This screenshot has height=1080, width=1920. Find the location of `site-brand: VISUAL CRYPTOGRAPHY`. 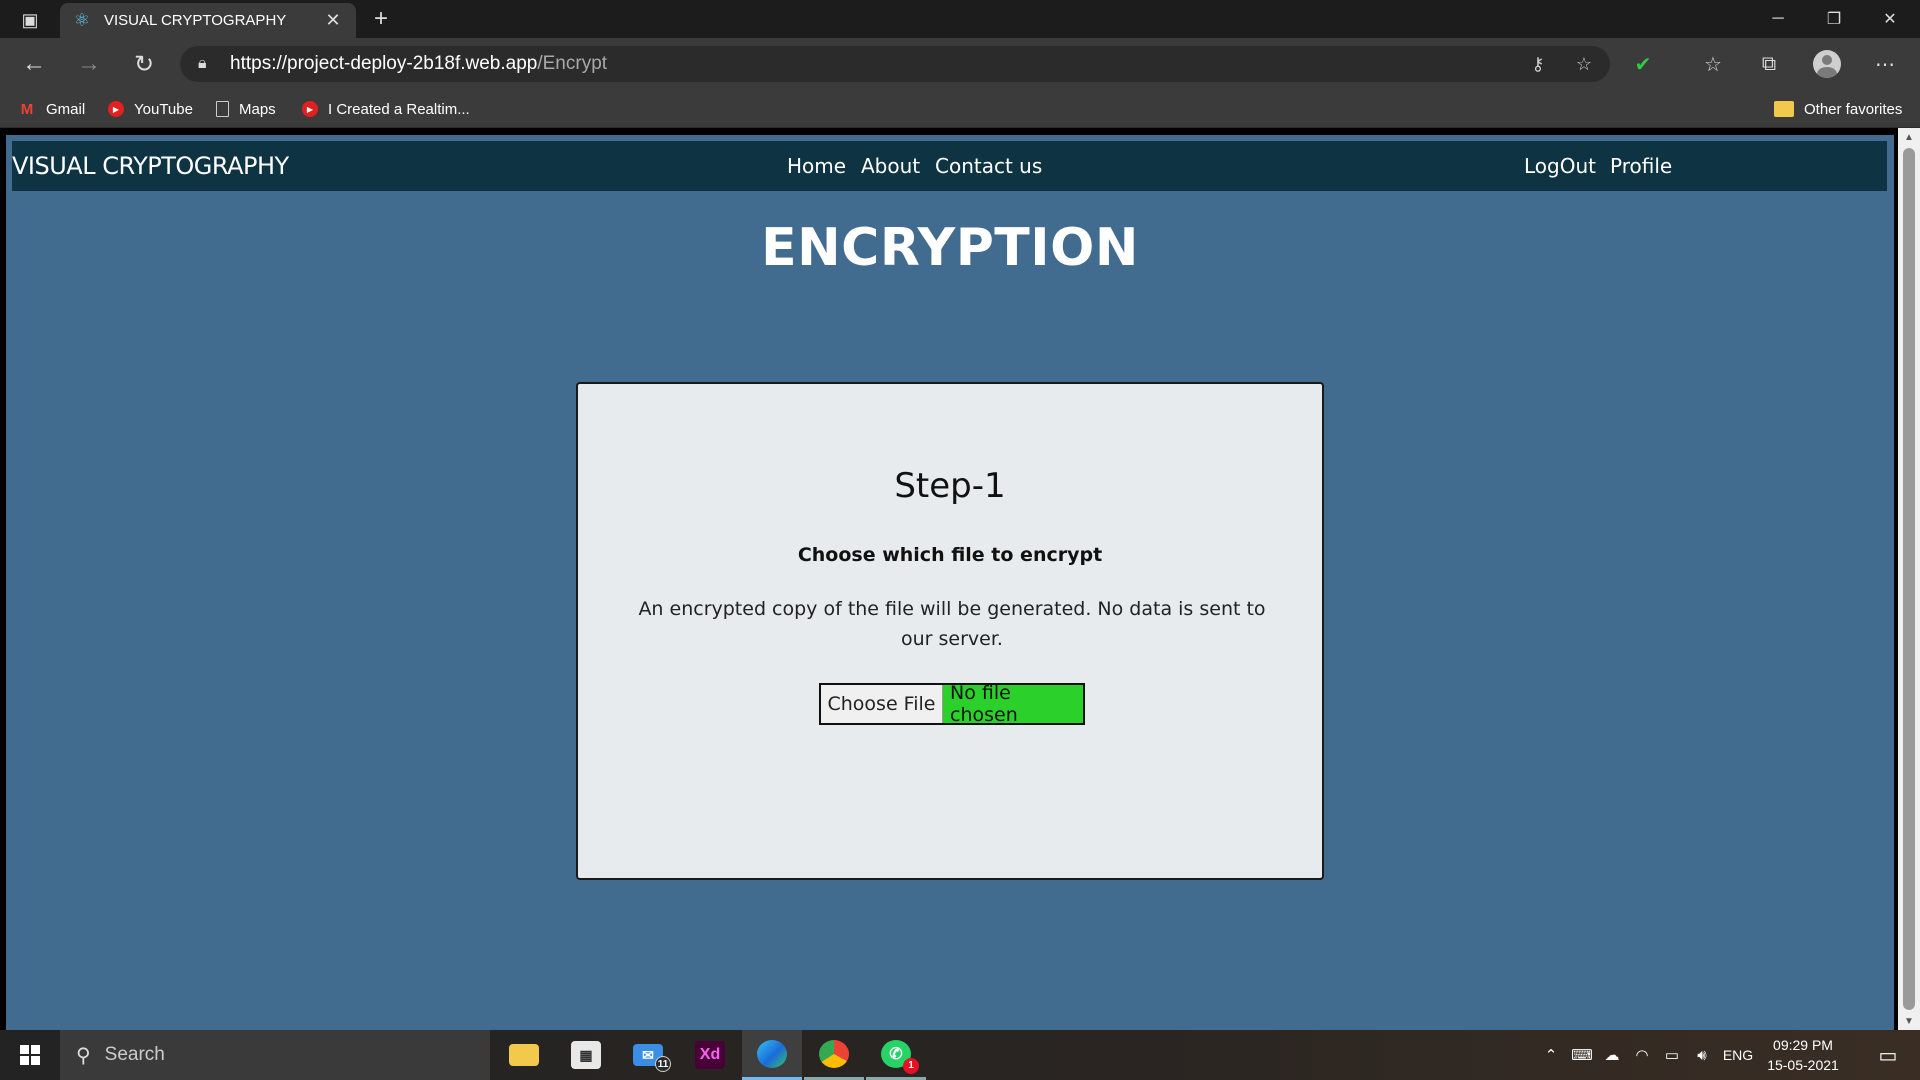

site-brand: VISUAL CRYPTOGRAPHY is located at coordinates (150, 166).